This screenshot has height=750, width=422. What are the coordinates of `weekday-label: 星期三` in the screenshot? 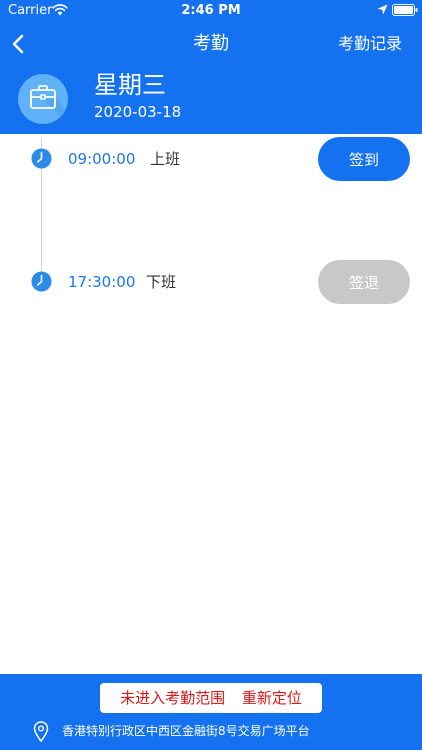 It's located at (130, 85).